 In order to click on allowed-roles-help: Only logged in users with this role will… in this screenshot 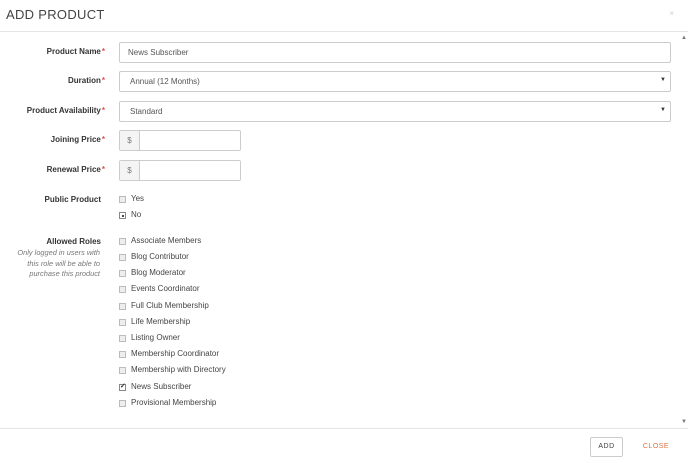, I will do `click(58, 263)`.